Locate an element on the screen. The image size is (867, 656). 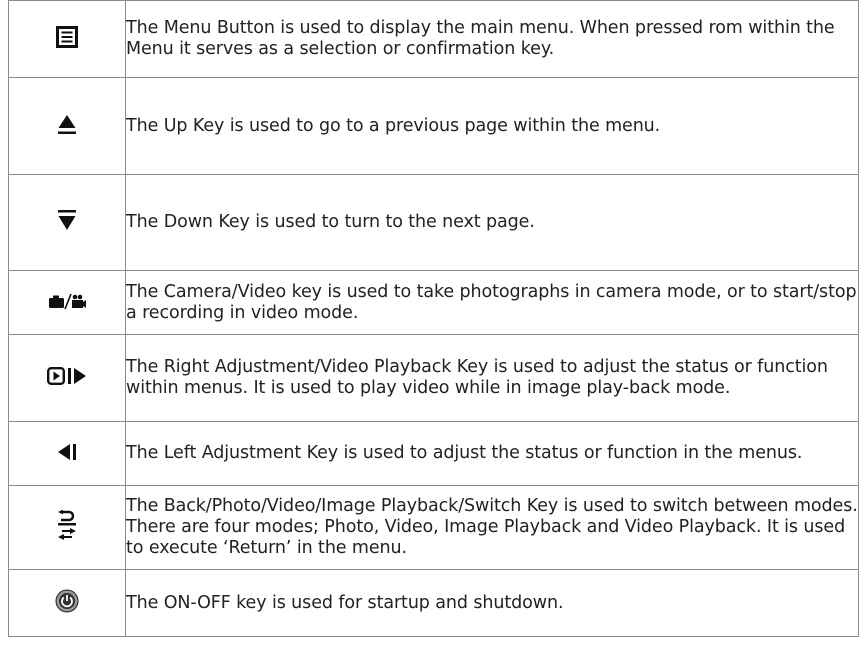
left-adjust-icon is located at coordinates (67, 452).